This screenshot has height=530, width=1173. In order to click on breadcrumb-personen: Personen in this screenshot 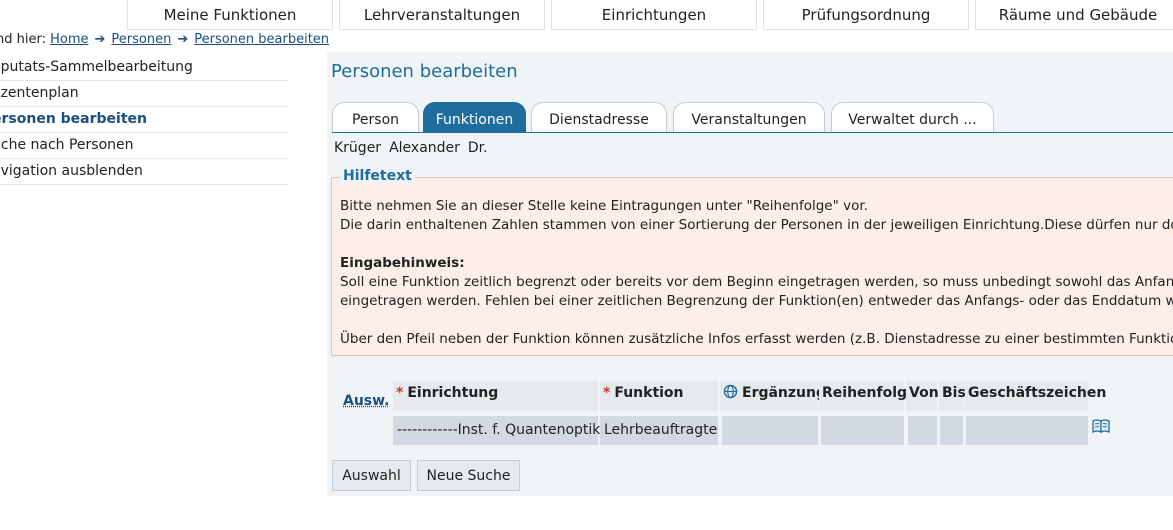, I will do `click(141, 39)`.